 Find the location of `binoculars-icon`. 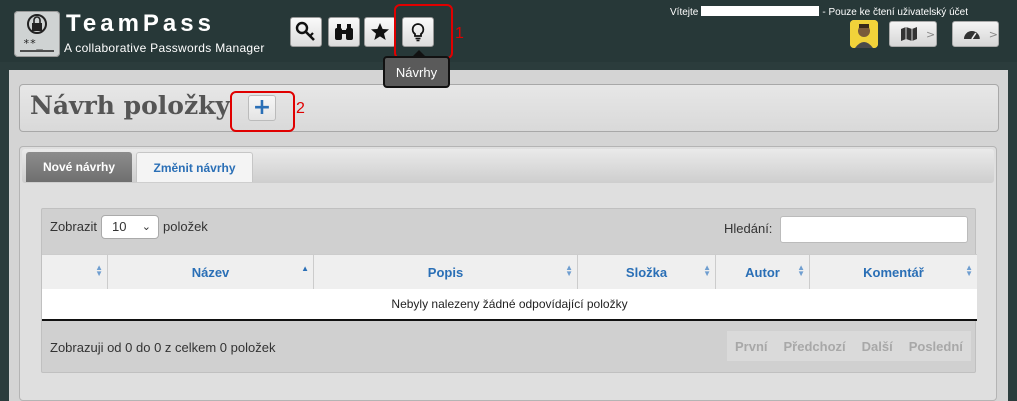

binoculars-icon is located at coordinates (344, 32).